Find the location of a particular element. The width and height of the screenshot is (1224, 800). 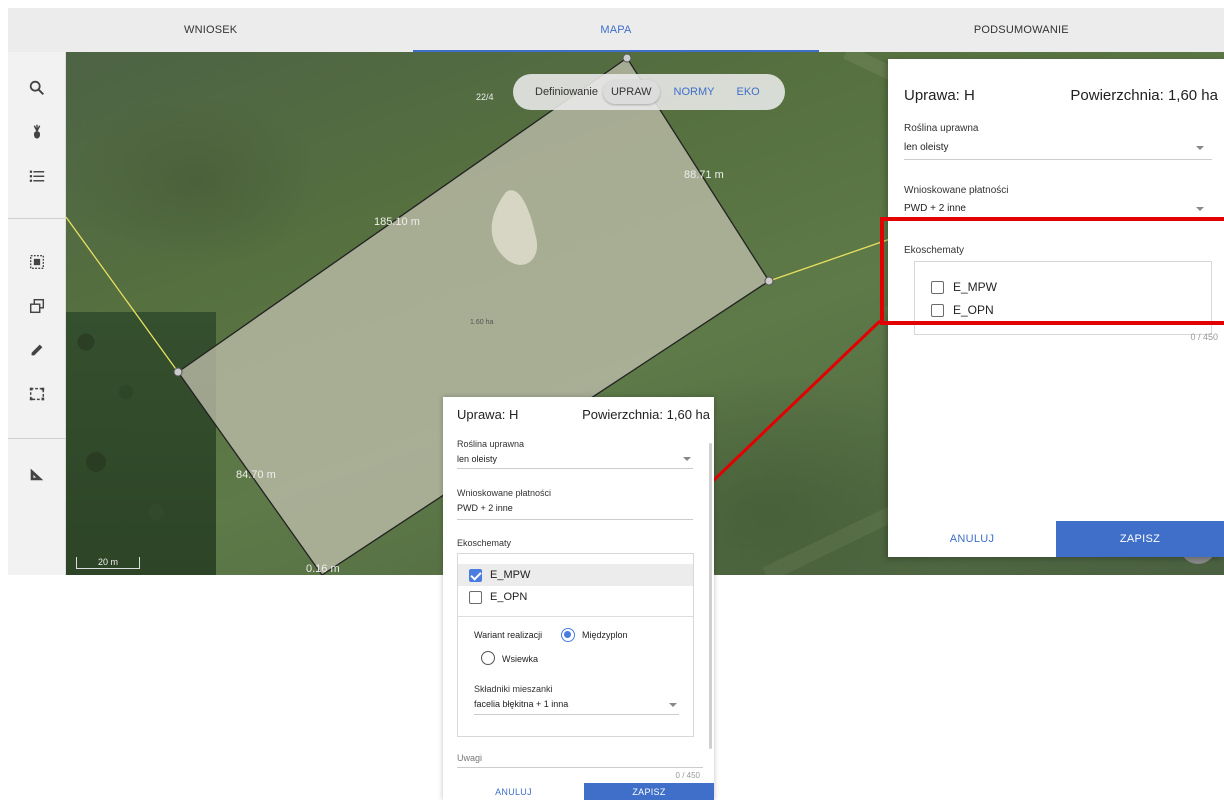

tab-podsumowanie: PODSUMOWANIE is located at coordinates (1021, 30).